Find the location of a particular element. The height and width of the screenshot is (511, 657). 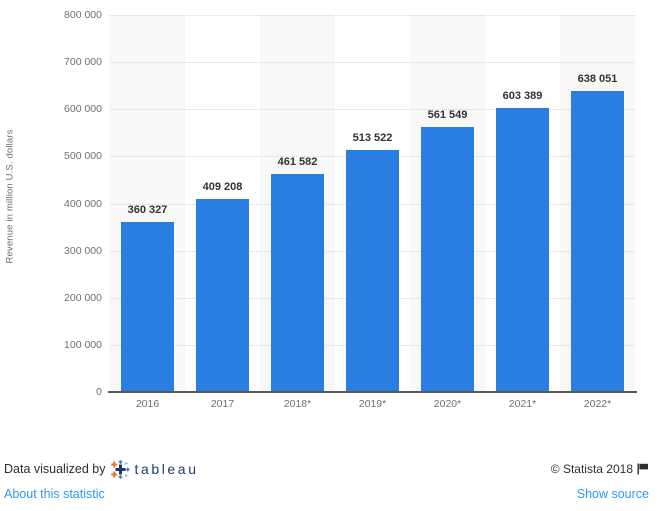

show-source-link: Show source is located at coordinates (613, 494).